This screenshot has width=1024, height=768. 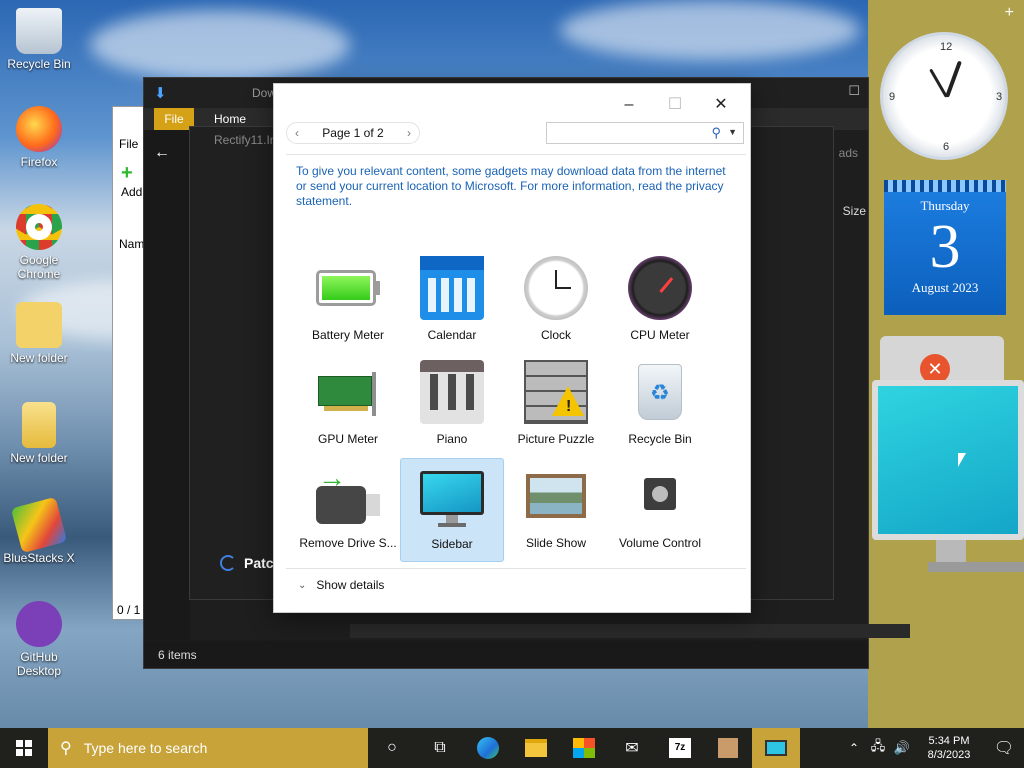 I want to click on taskbar-mail: ✉, so click(x=632, y=748).